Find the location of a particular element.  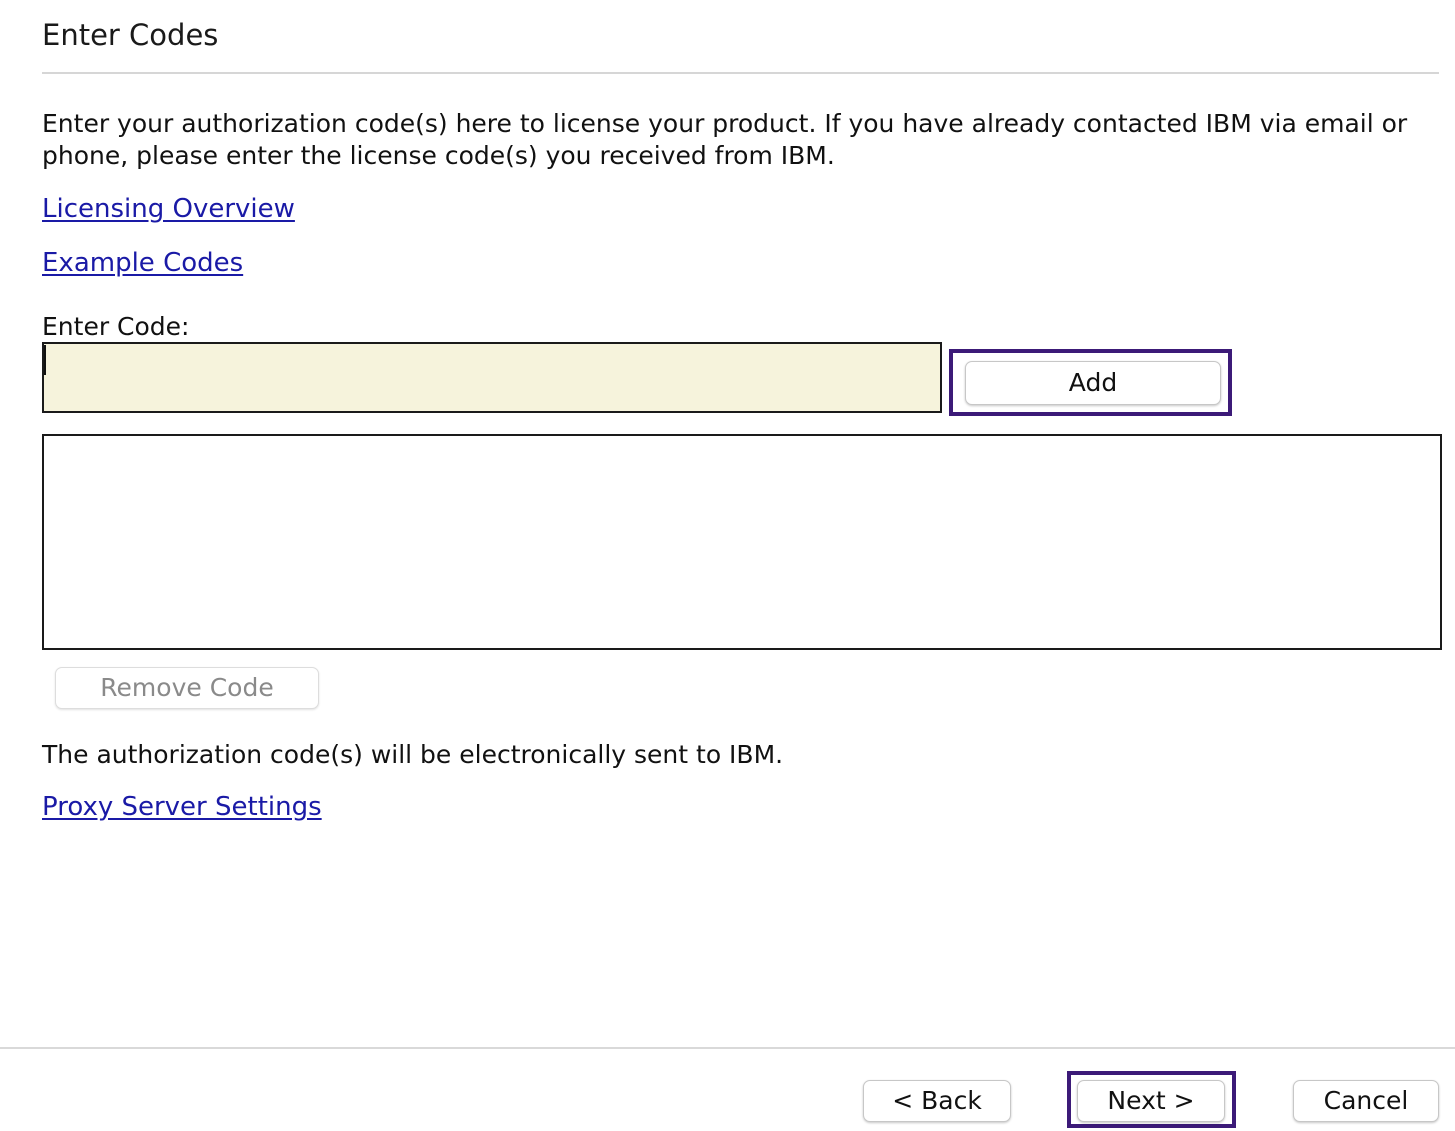

title-divider is located at coordinates (740, 73).